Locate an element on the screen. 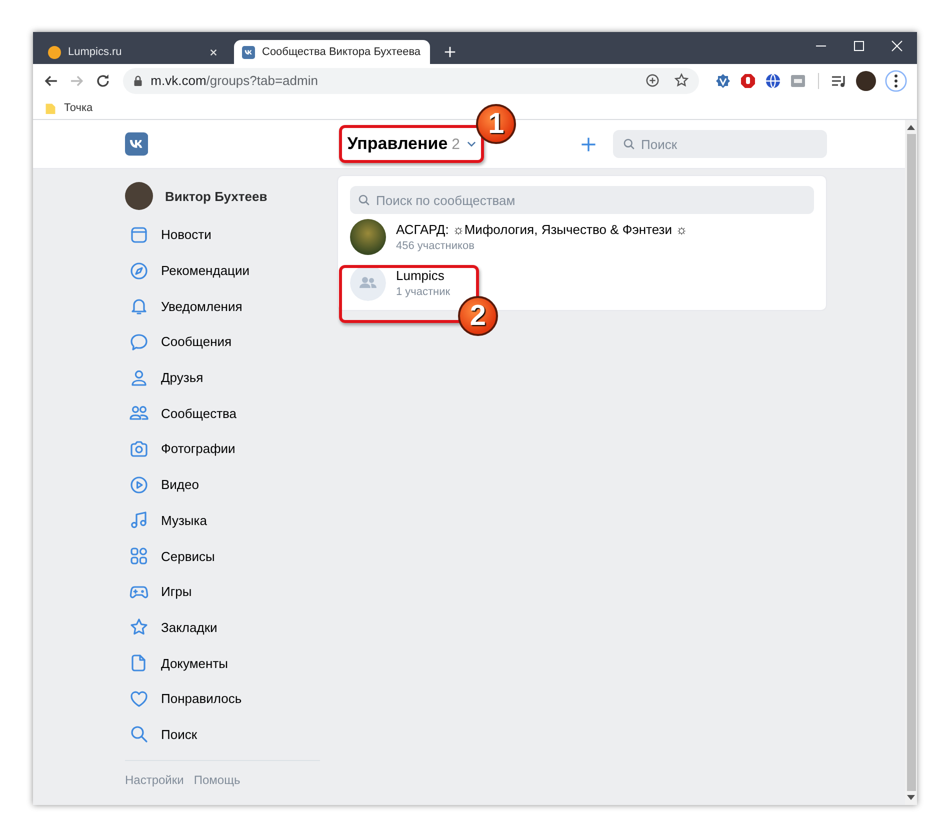 This screenshot has height=838, width=950. scroll-down-icon is located at coordinates (911, 798).